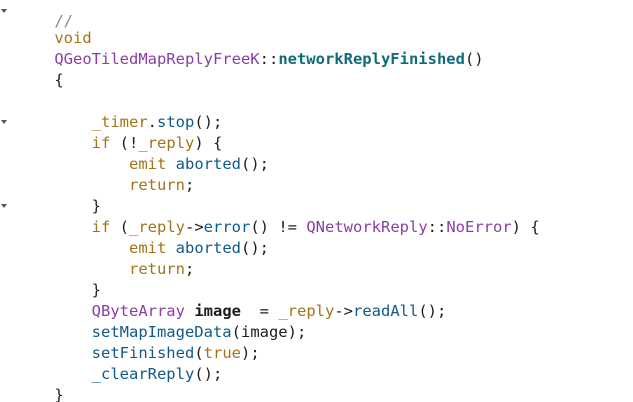 The height and width of the screenshot is (402, 633). What do you see at coordinates (525, 227) in the screenshot?
I see `punctuation-token: ) {` at bounding box center [525, 227].